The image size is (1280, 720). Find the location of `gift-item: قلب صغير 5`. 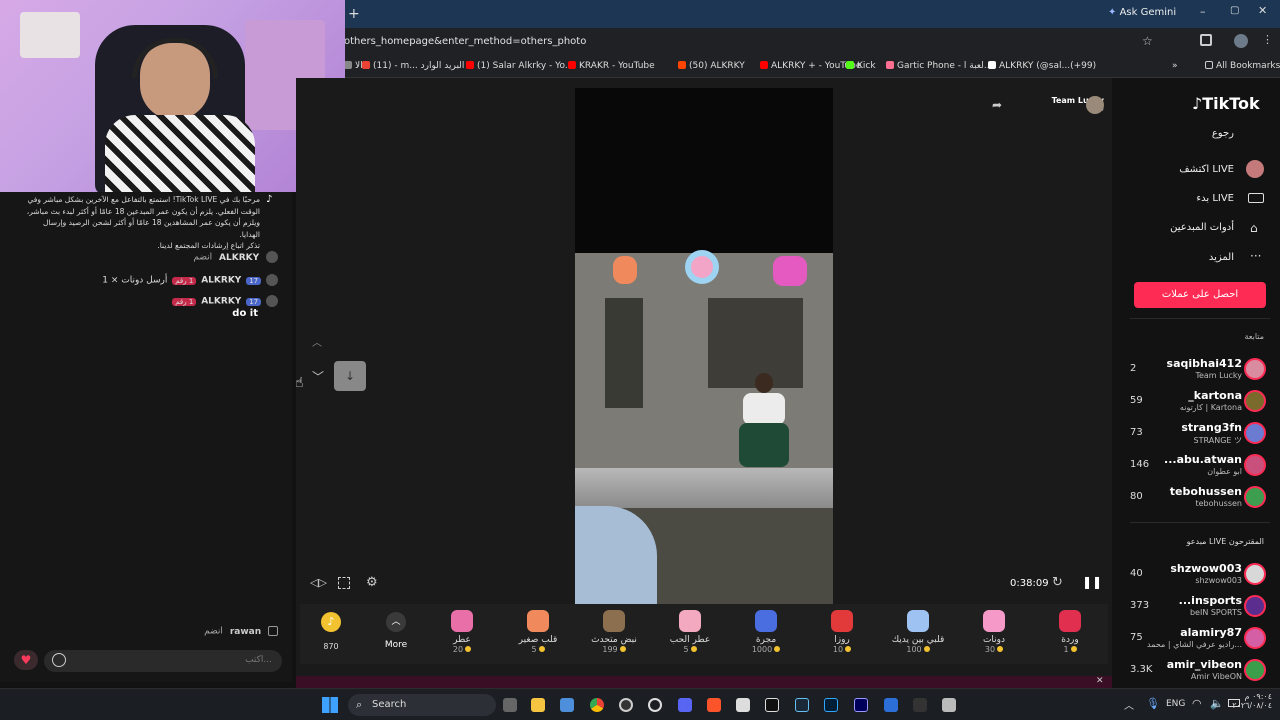

gift-item: قلب صغير 5 is located at coordinates (538, 631).